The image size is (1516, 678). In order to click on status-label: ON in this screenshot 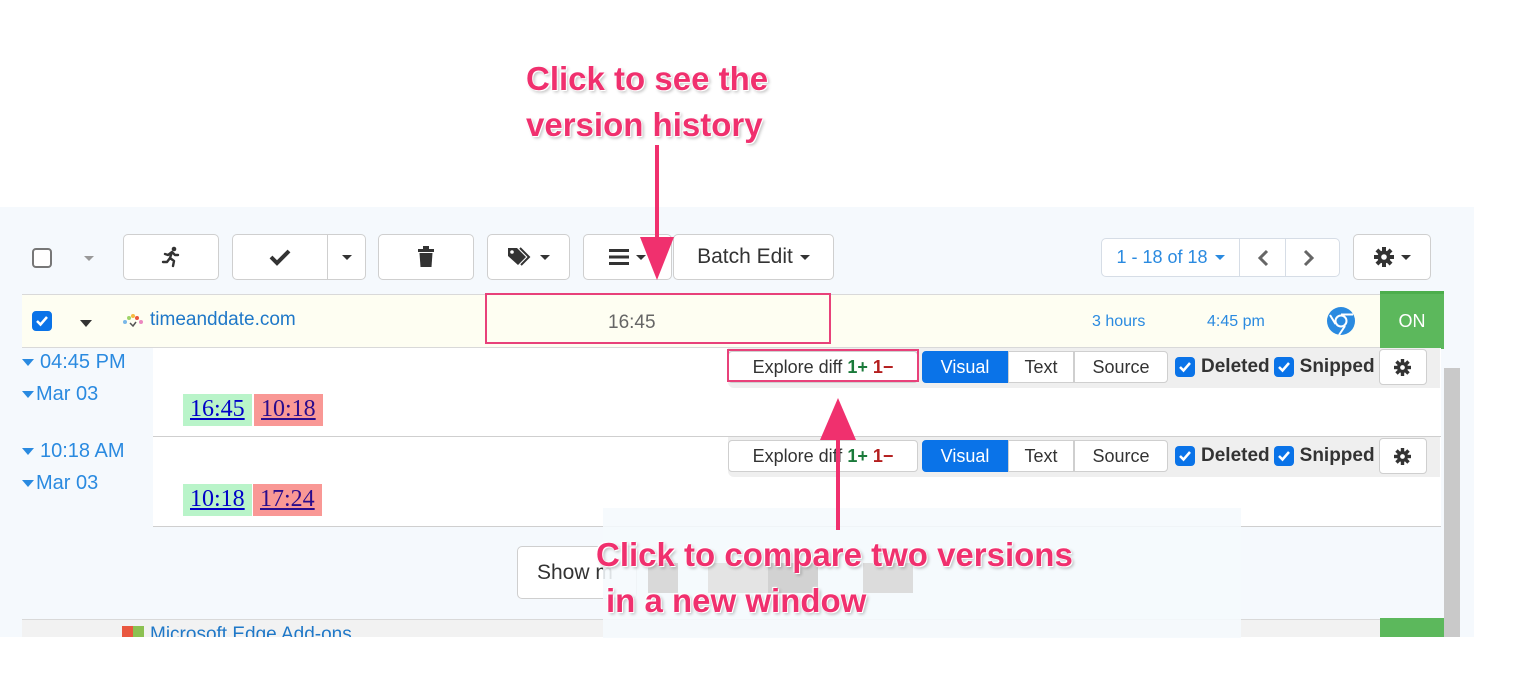, I will do `click(1412, 321)`.